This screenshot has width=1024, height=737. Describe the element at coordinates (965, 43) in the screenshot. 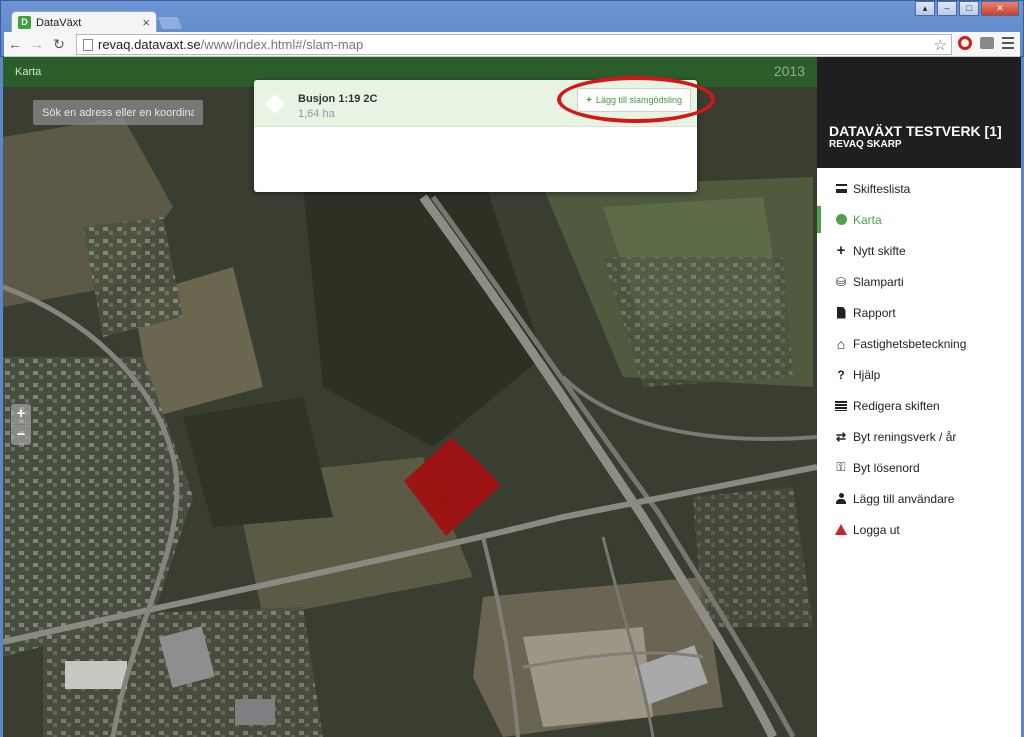

I see `opera-extension-icon` at that location.